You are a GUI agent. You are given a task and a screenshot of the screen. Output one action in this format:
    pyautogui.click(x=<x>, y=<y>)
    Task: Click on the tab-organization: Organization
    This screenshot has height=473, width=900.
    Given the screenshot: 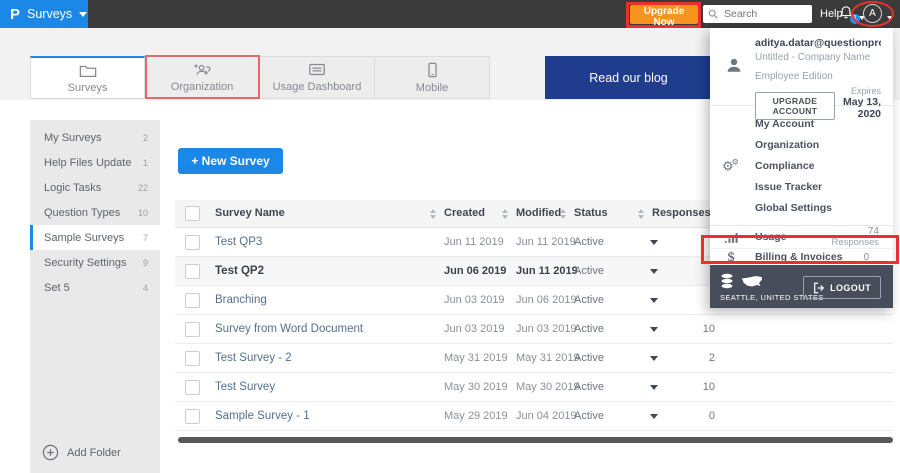 What is the action you would take?
    pyautogui.click(x=202, y=77)
    